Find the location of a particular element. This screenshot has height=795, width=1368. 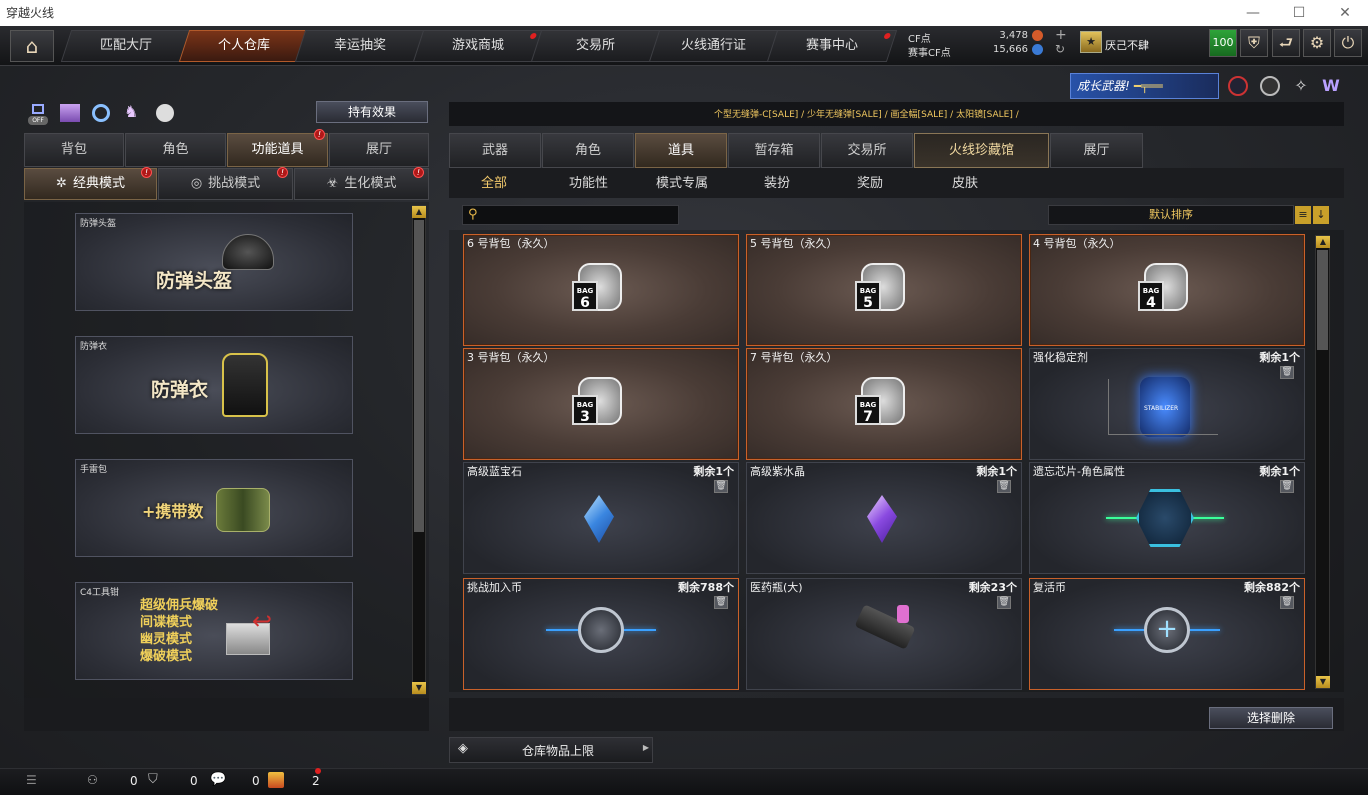

nav-tab-exchange: 交易所 is located at coordinates (596, 46).